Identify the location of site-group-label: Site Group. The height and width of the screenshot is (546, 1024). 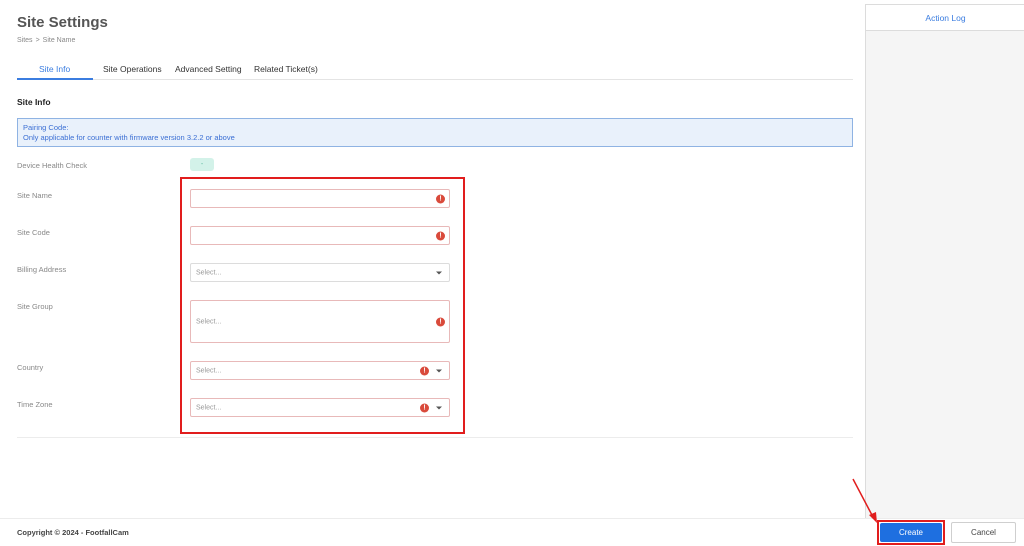
(35, 306).